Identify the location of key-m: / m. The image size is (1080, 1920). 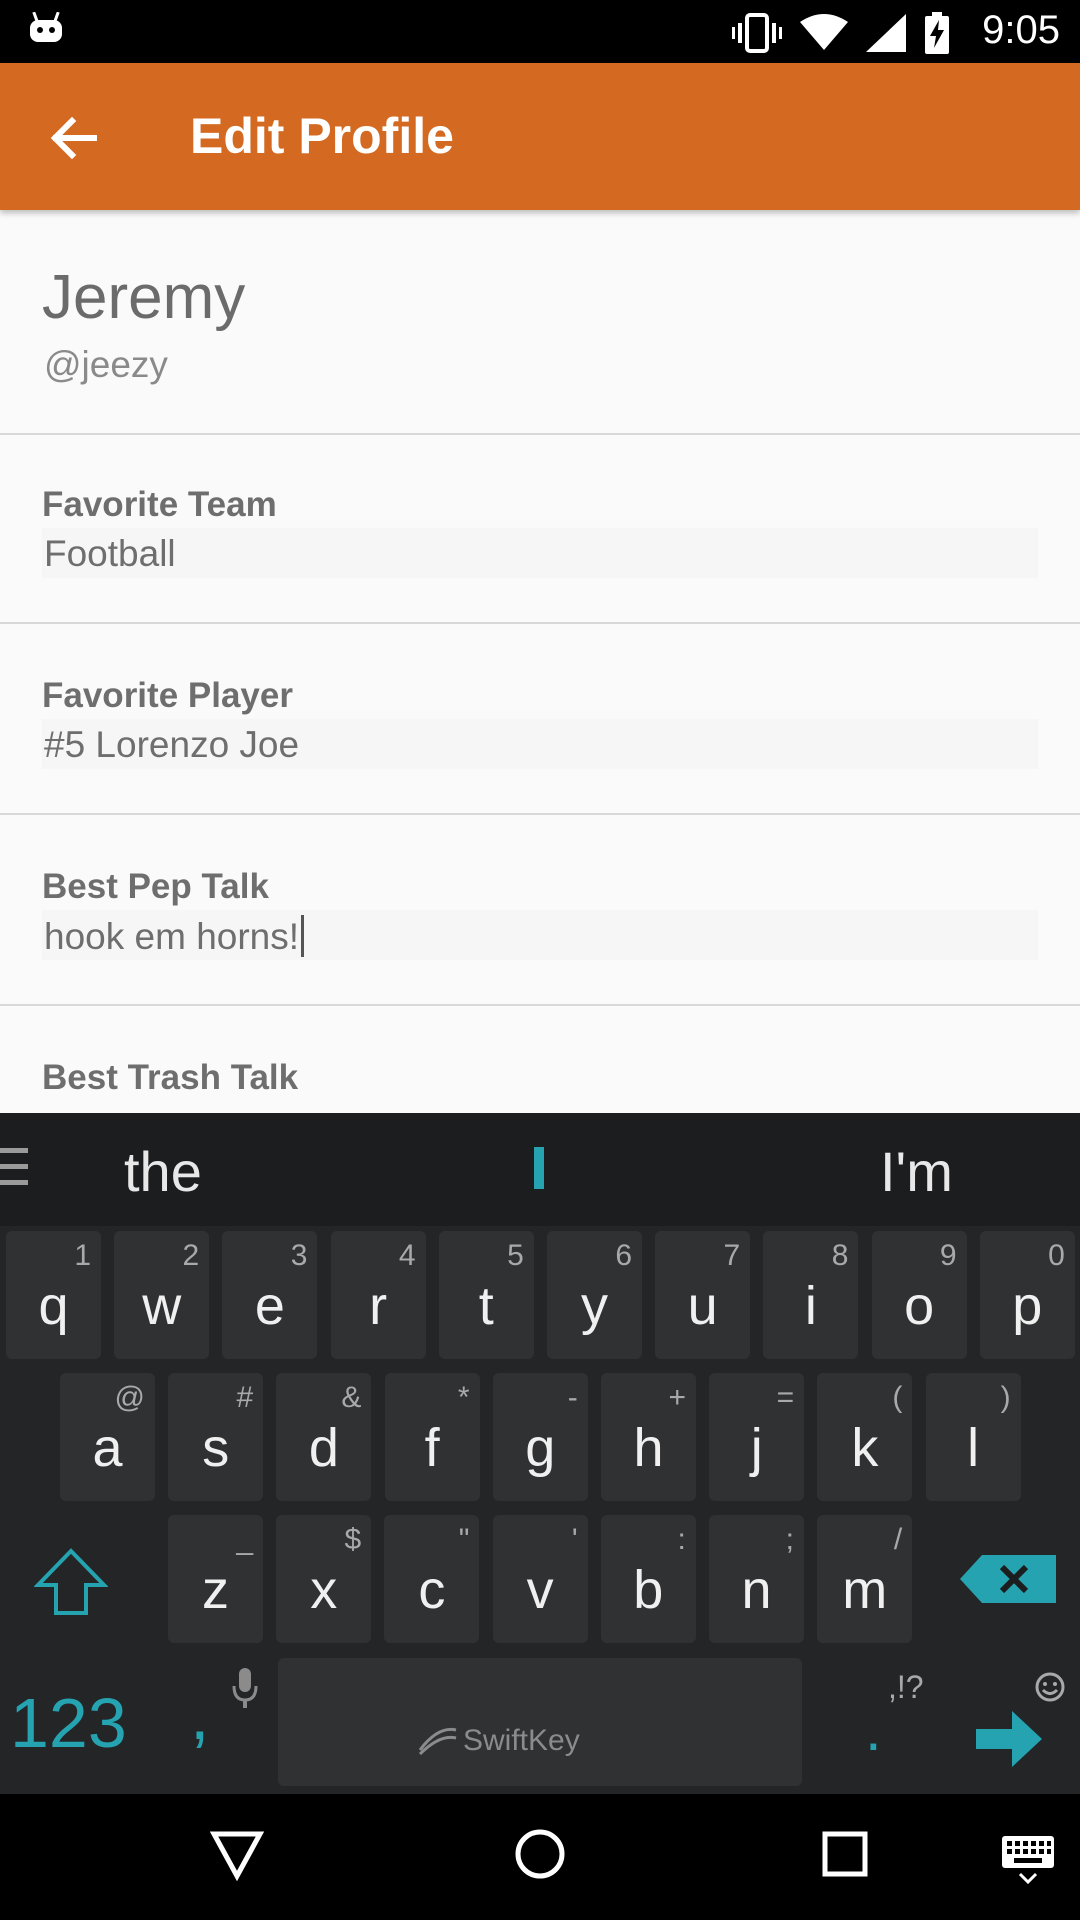
(865, 1579).